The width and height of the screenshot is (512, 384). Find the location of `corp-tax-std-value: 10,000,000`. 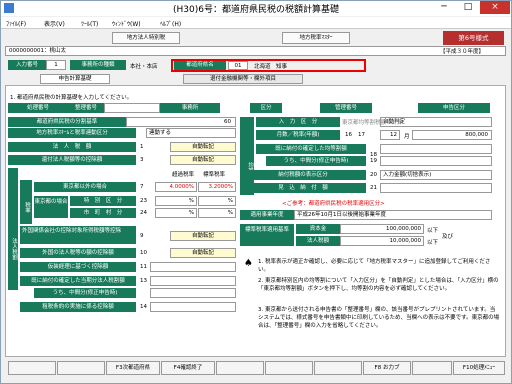

corp-tax-std-value: 10,000,000 is located at coordinates (382, 241).